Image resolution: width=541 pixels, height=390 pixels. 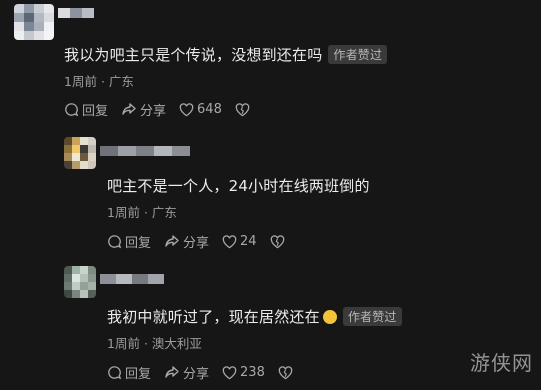 What do you see at coordinates (329, 317) in the screenshot?
I see `laughing-emoji-icon` at bounding box center [329, 317].